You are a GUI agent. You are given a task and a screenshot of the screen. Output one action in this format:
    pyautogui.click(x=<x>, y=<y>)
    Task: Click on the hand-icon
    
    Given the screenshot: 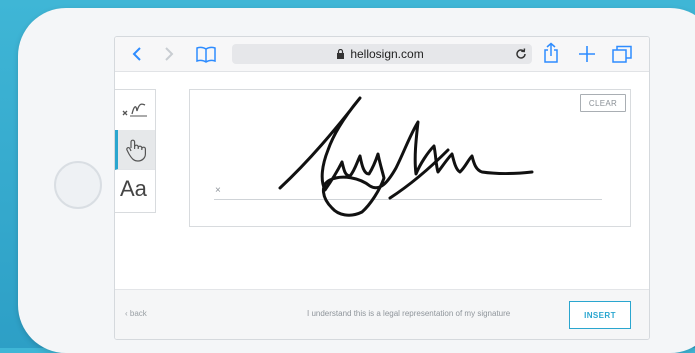 What is the action you would take?
    pyautogui.click(x=136, y=150)
    